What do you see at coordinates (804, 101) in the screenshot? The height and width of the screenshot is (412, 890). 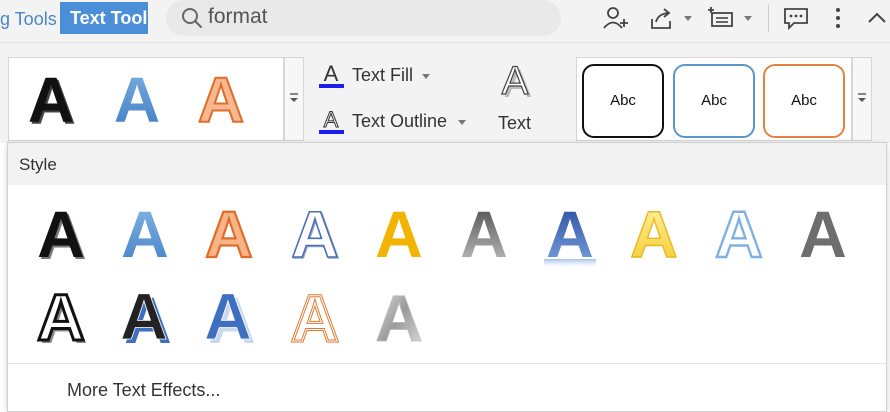 I see `shape-style-orange: Abc` at bounding box center [804, 101].